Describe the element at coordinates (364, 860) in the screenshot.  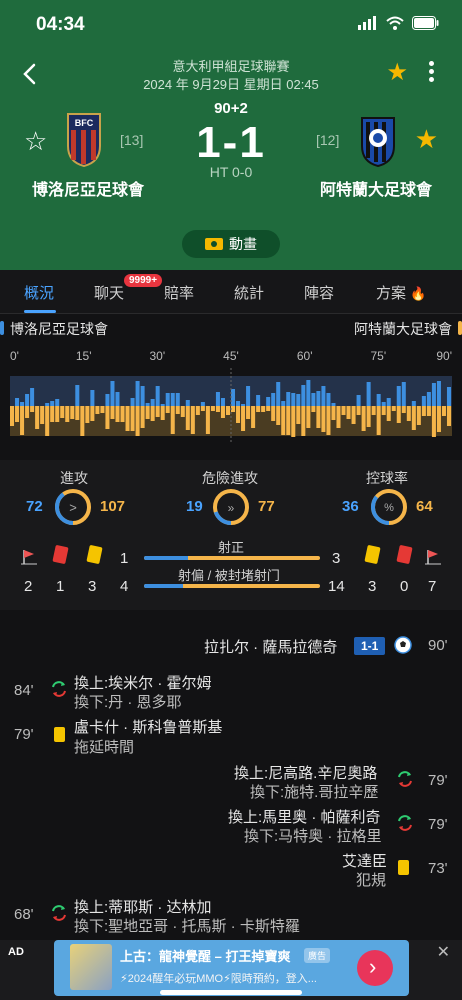
I see `booked-player: 艾達臣` at that location.